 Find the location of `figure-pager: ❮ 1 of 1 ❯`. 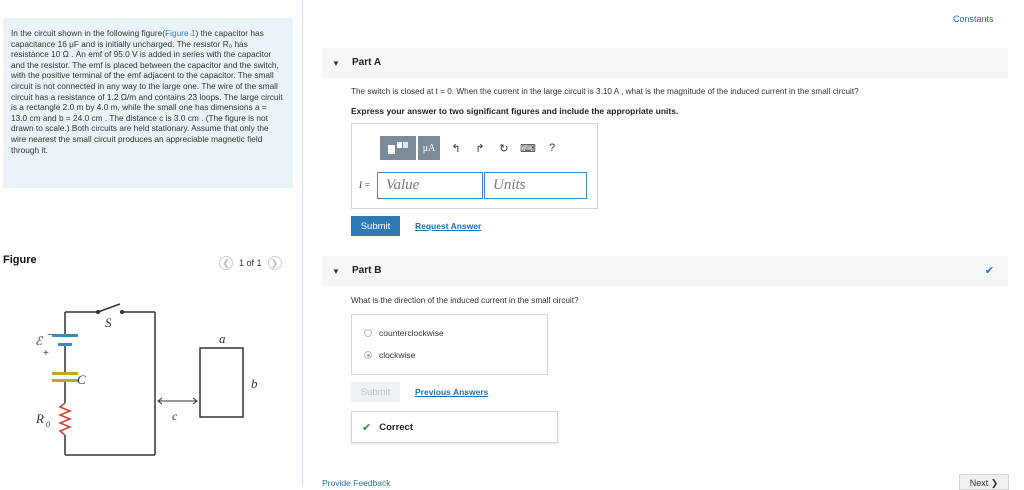

figure-pager: ❮ 1 of 1 ❯ is located at coordinates (250, 263).